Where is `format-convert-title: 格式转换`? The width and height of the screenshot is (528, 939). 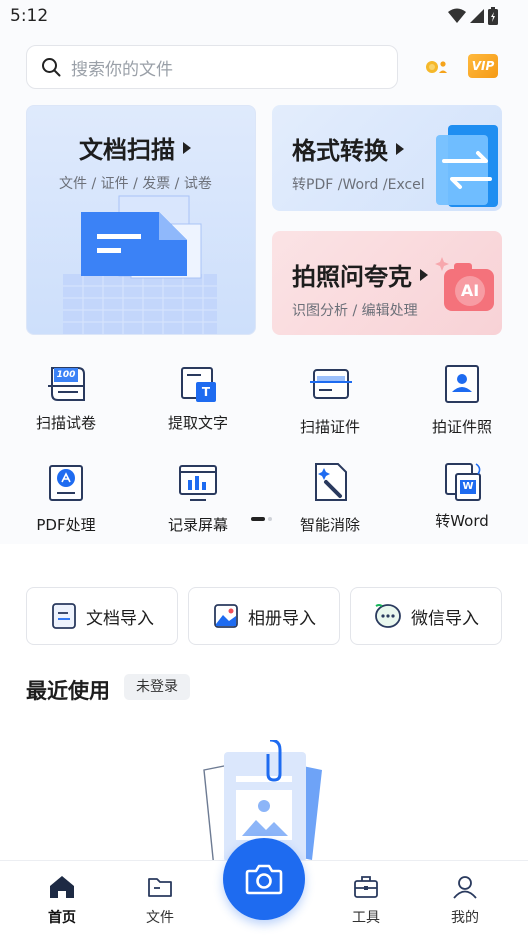 format-convert-title: 格式转换 is located at coordinates (340, 151).